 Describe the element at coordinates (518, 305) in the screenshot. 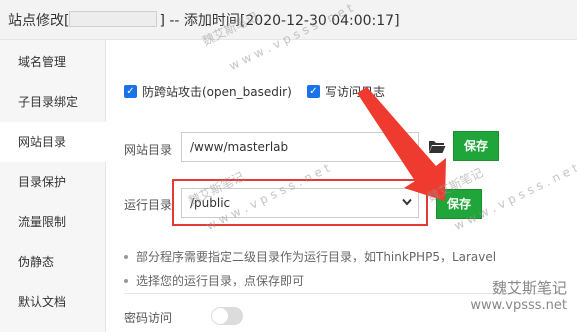

I see `corner-watermark-url: www.vpsss.net` at that location.